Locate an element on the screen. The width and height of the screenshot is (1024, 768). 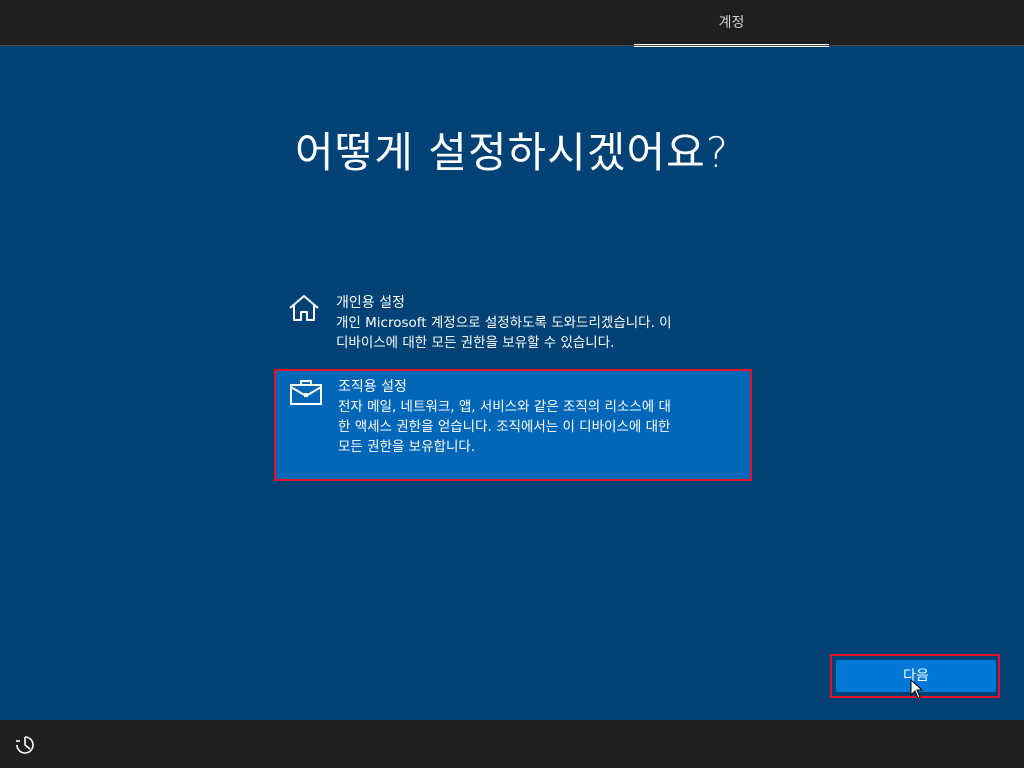
bottom-bar is located at coordinates (512, 744).